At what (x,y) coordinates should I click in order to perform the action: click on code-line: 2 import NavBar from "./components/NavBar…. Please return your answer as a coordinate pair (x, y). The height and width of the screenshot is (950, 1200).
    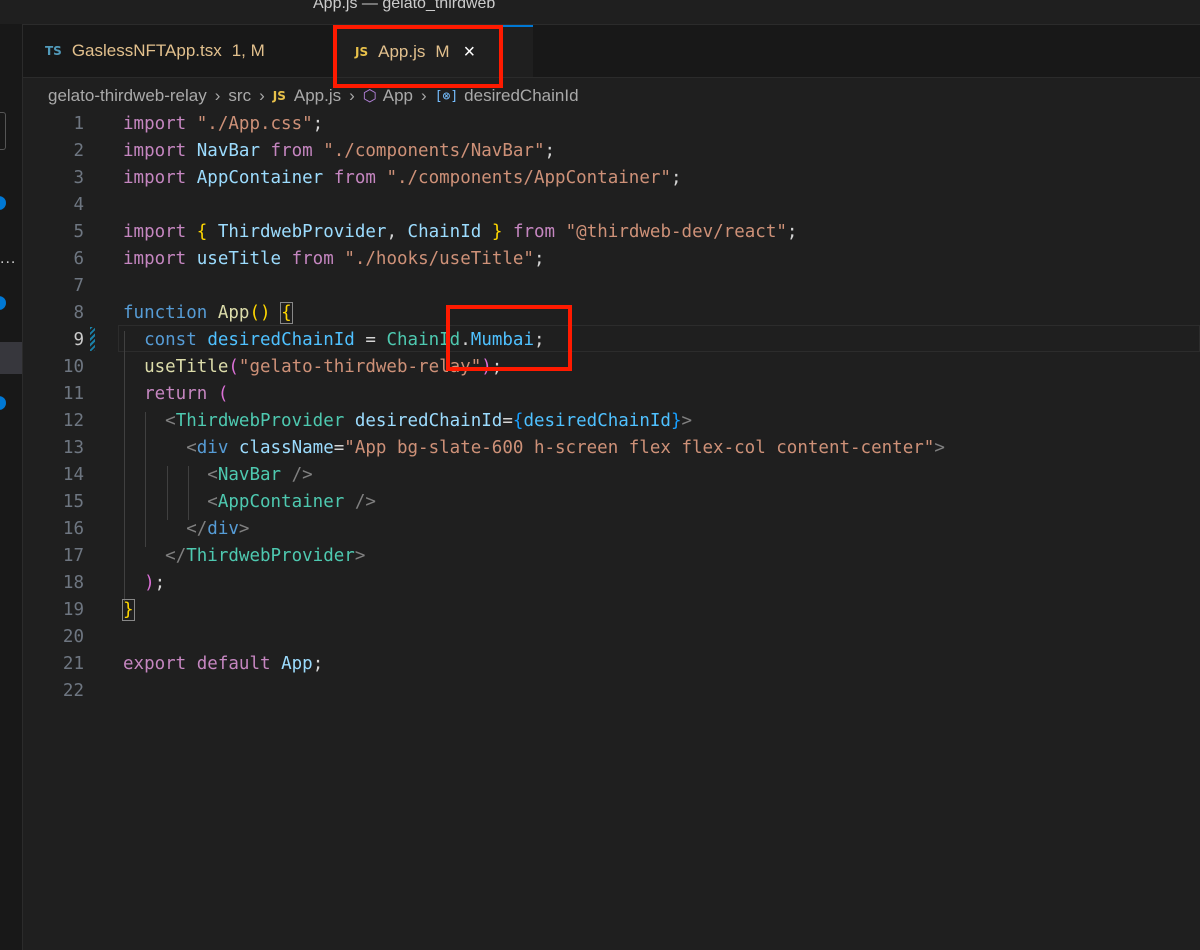
    Looking at the image, I should click on (314, 151).